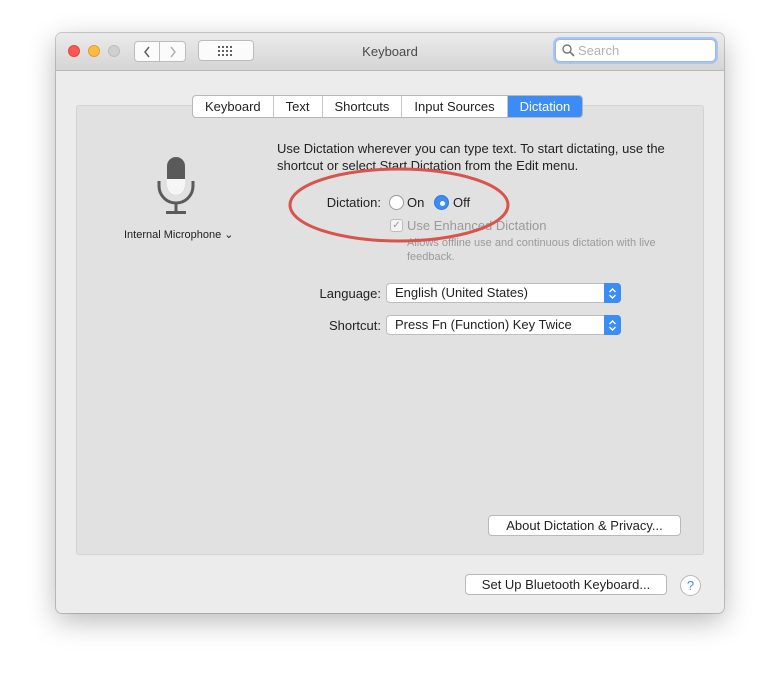  I want to click on dictation-off-radio, so click(441, 202).